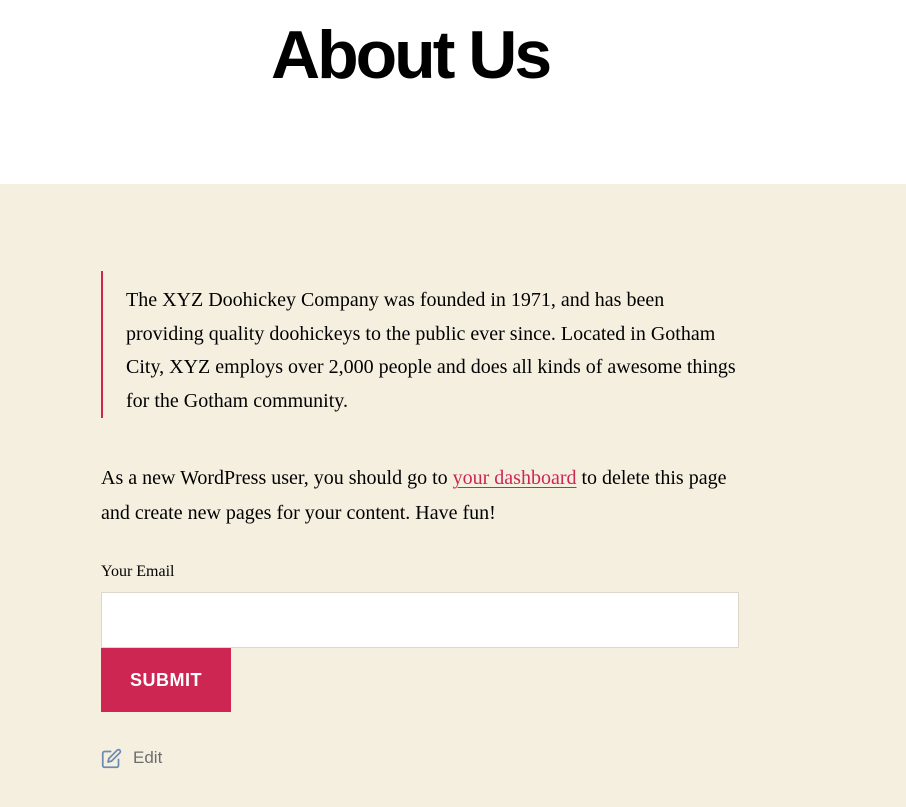  What do you see at coordinates (148, 757) in the screenshot?
I see `edit-label: Edit` at bounding box center [148, 757].